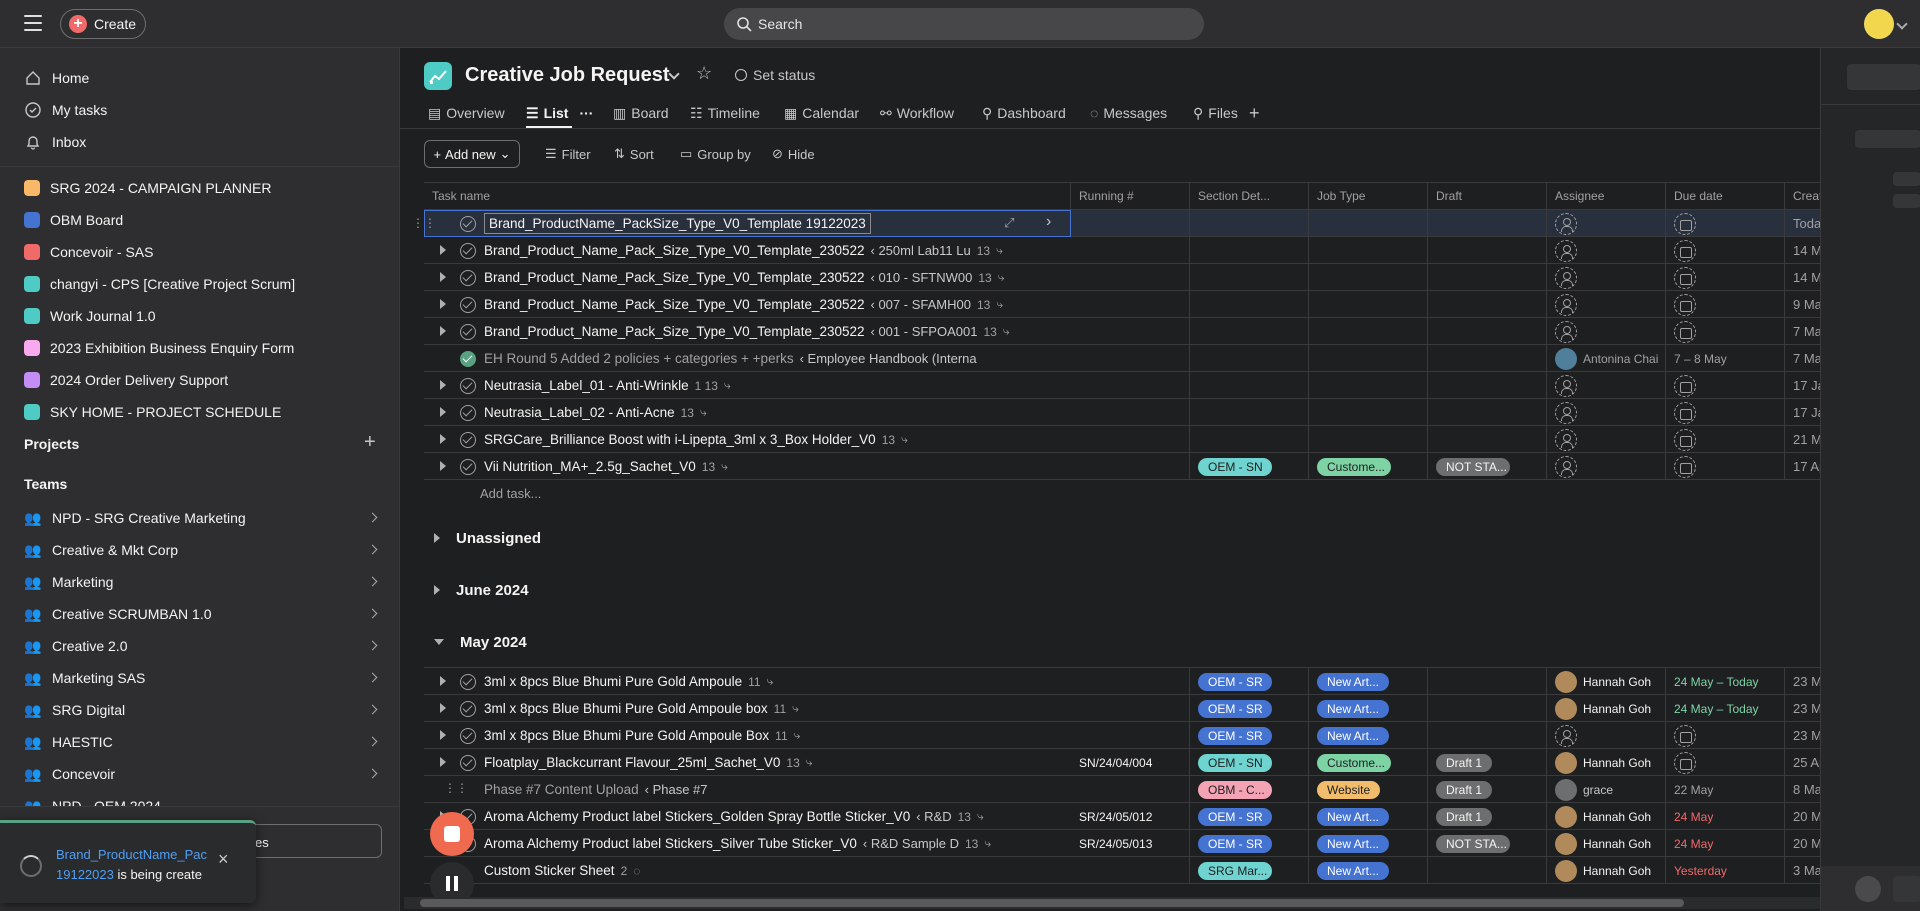 The image size is (1920, 911). Describe the element at coordinates (204, 710) in the screenshot. I see `sidebar-team: 👥 SRG Digital` at that location.